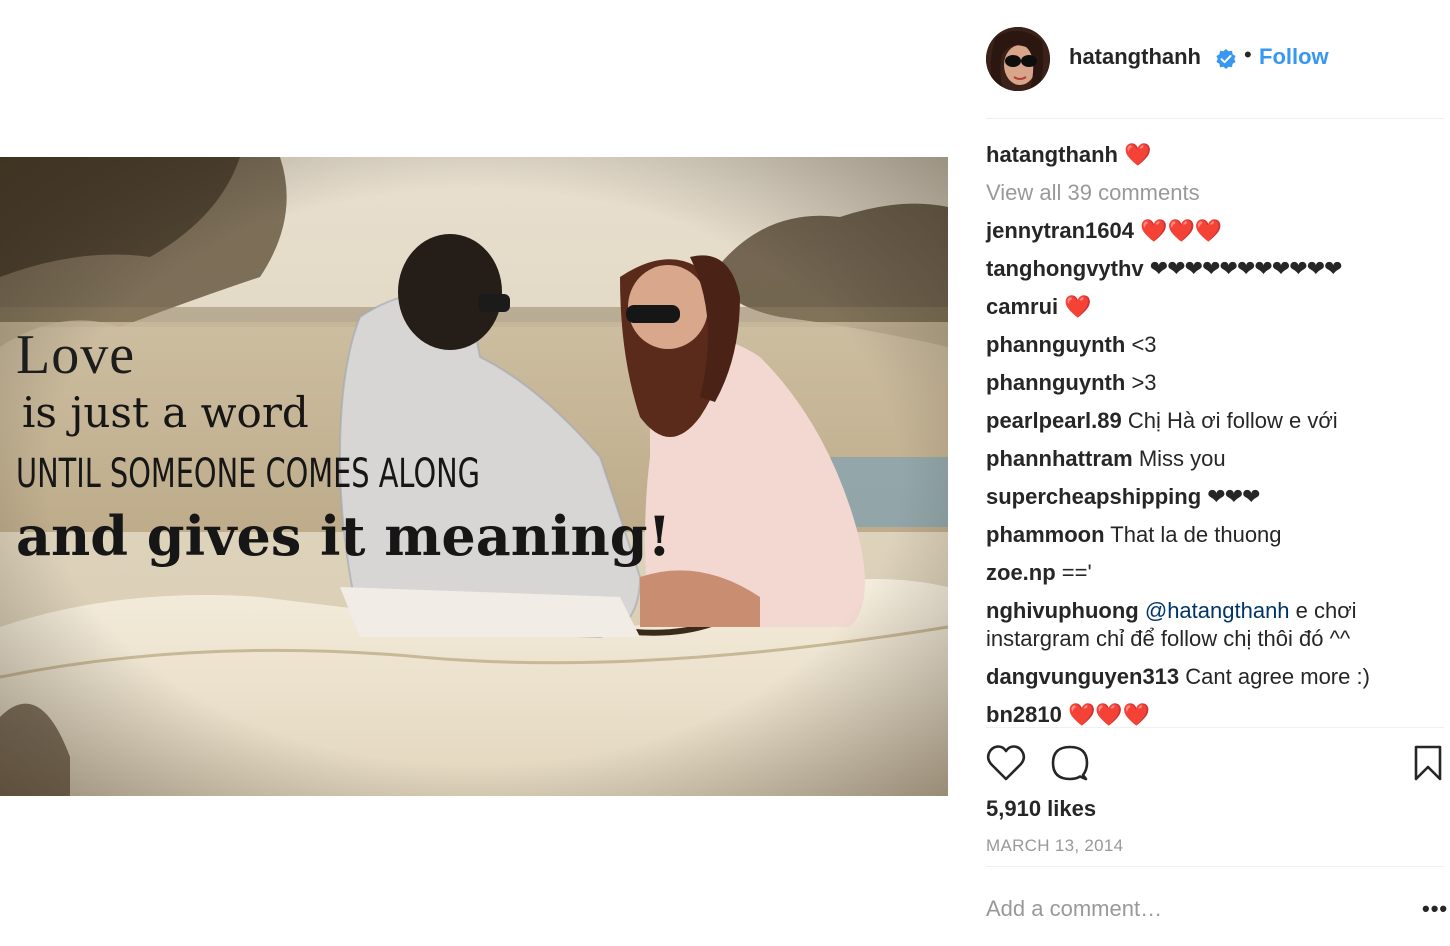  I want to click on comment-bubble-icon, so click(1070, 763).